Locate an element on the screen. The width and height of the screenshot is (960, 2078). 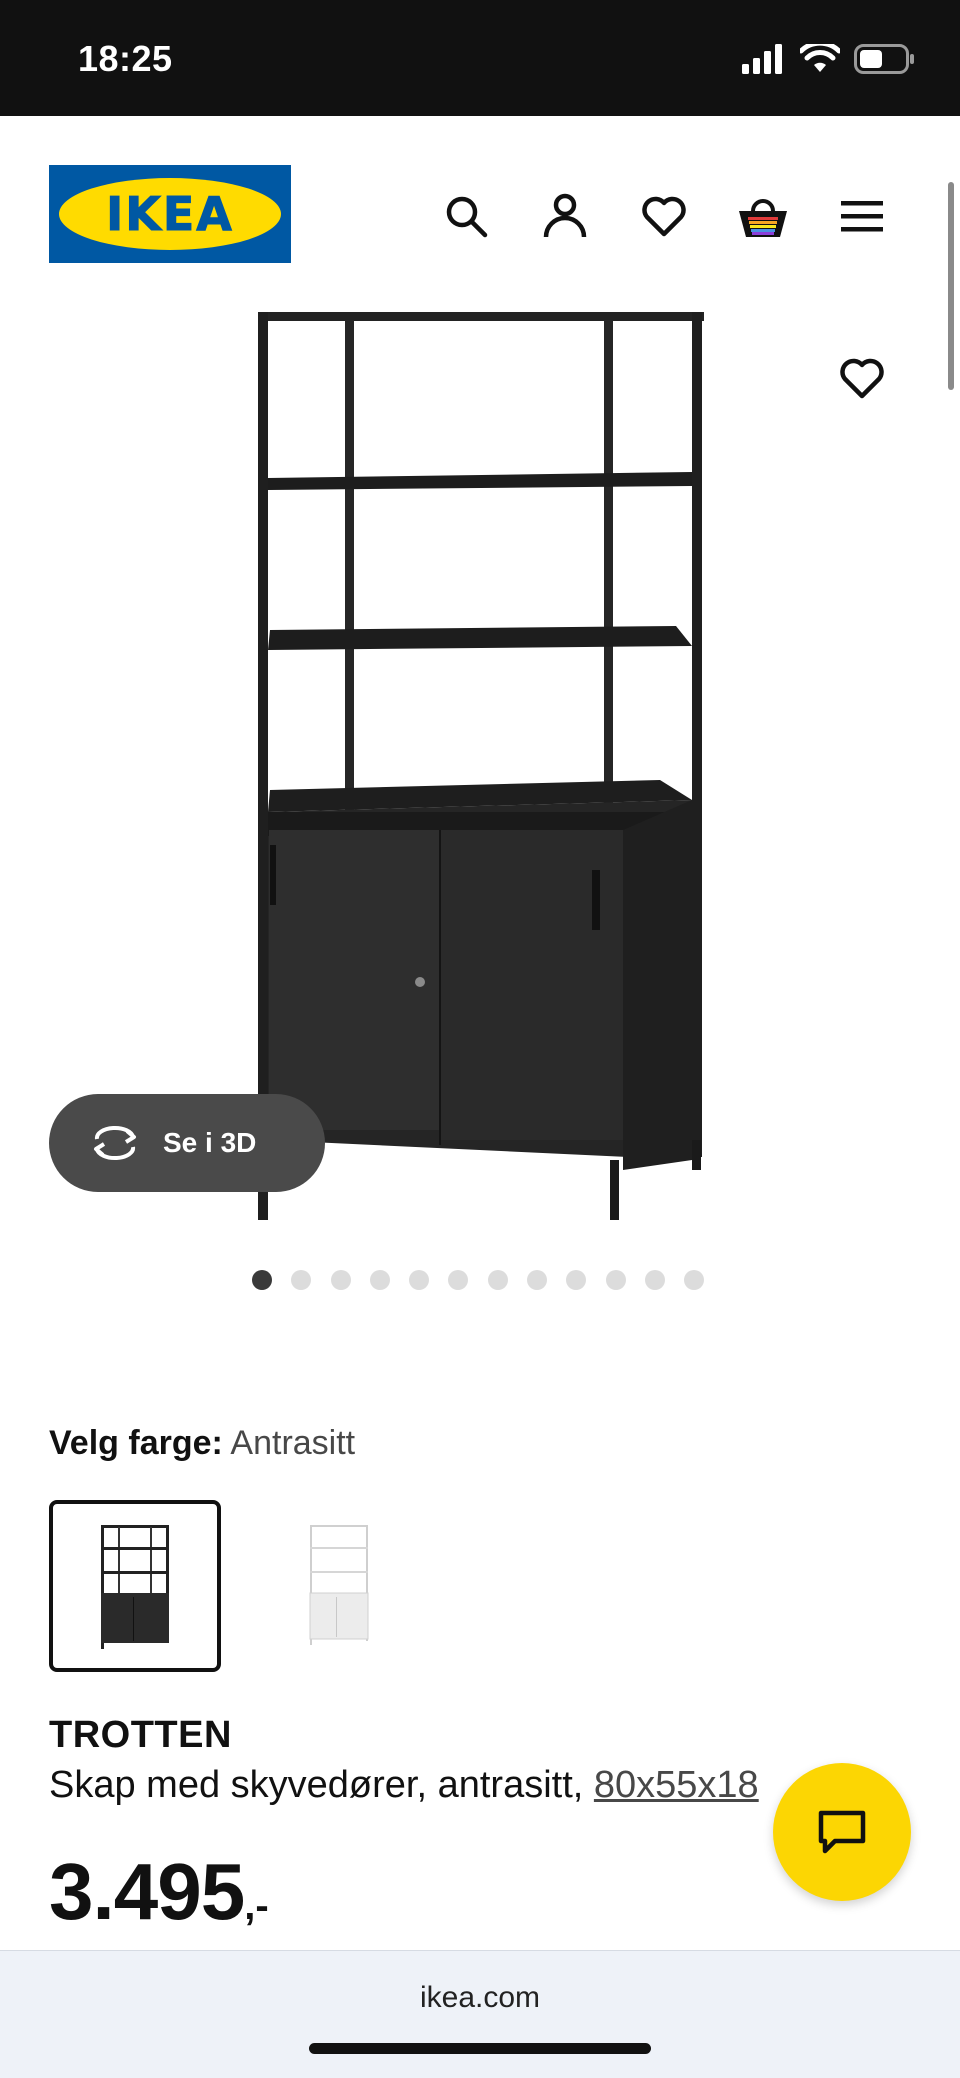
color-option-antrasitt is located at coordinates (135, 1586).